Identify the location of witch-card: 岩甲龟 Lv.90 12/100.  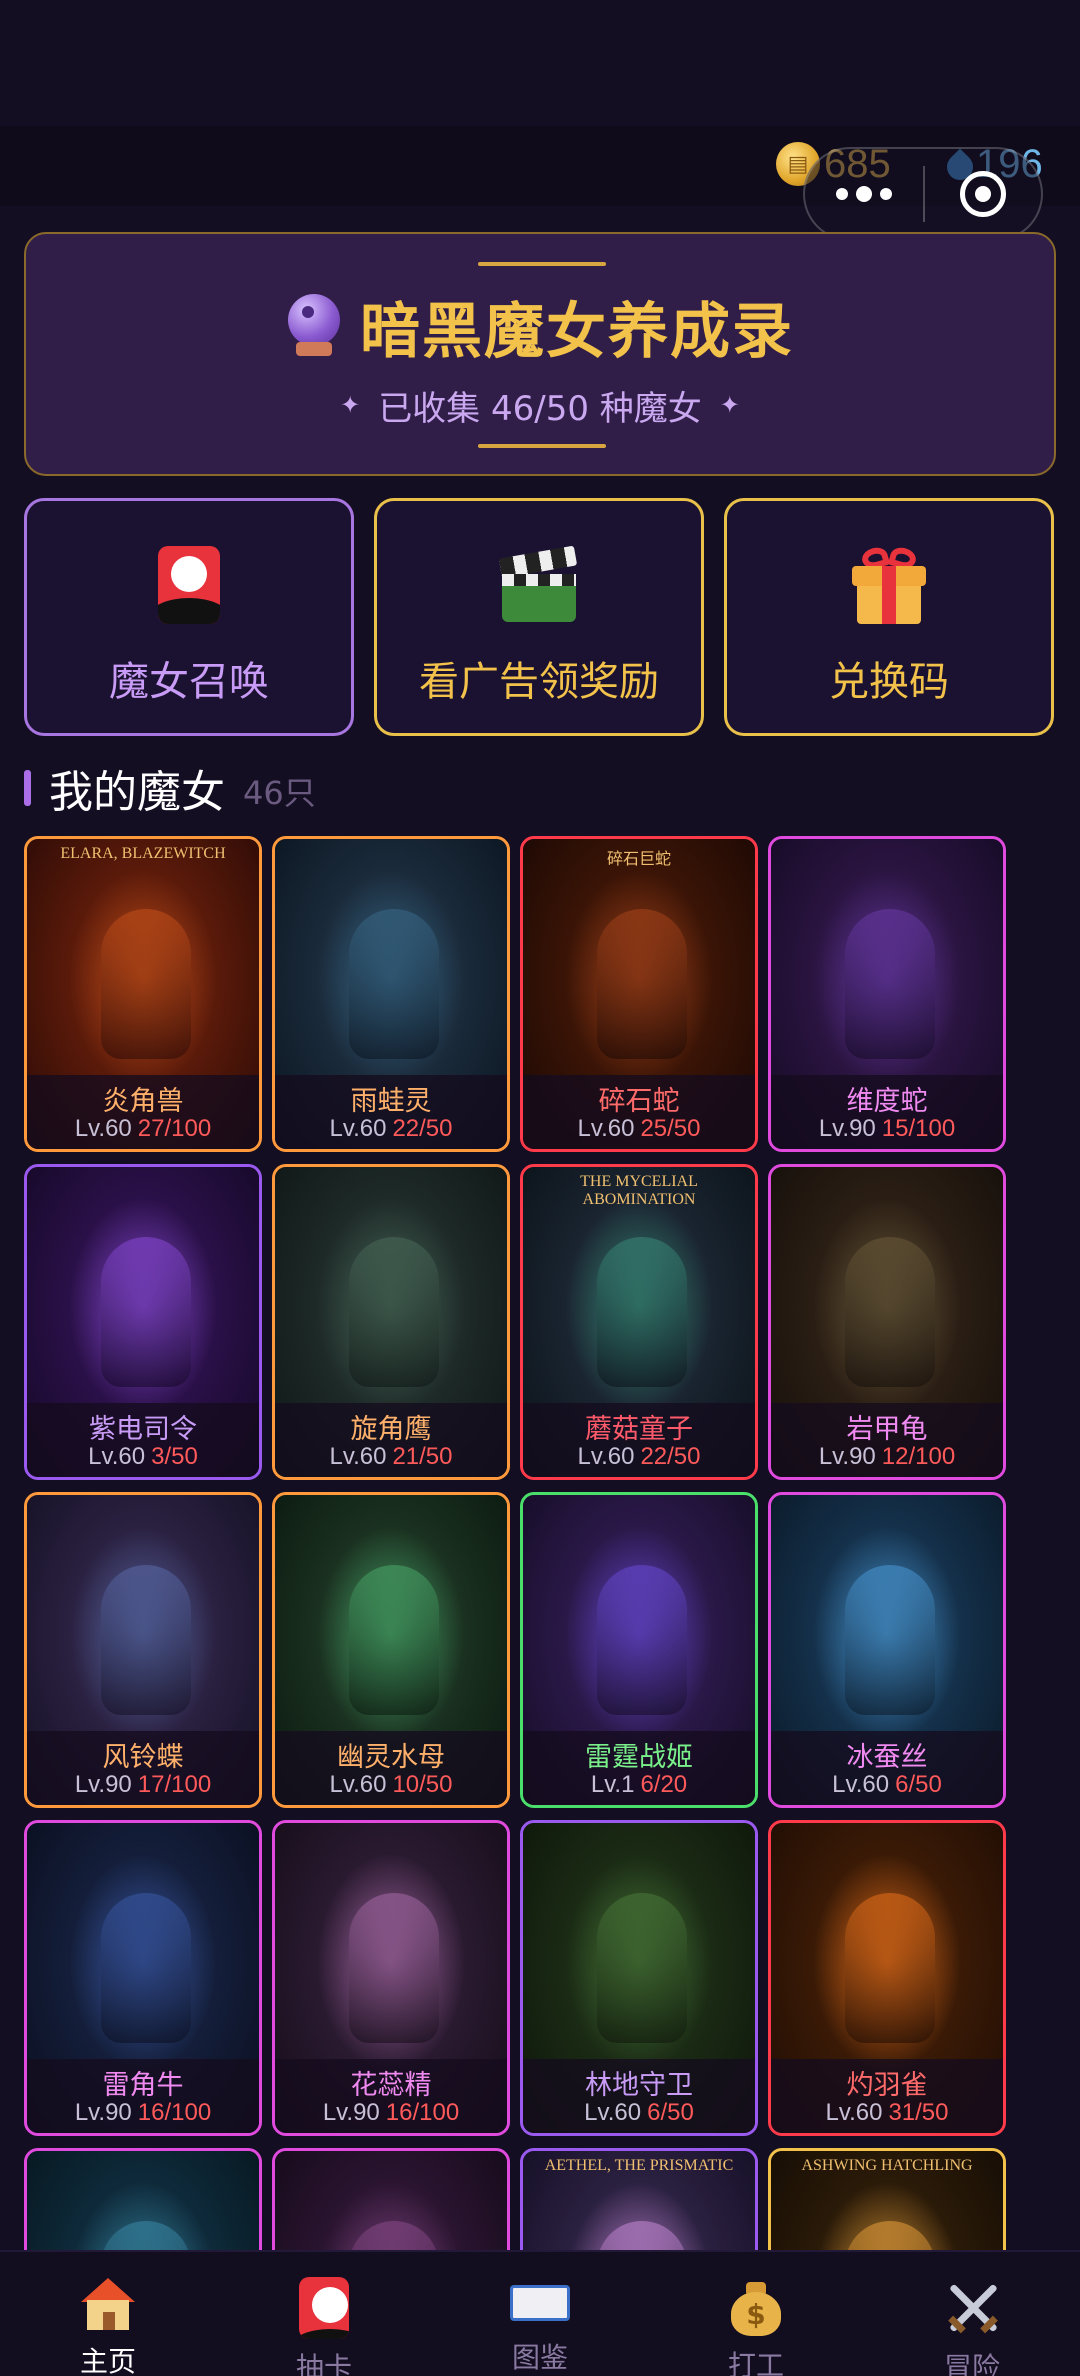
(887, 1322).